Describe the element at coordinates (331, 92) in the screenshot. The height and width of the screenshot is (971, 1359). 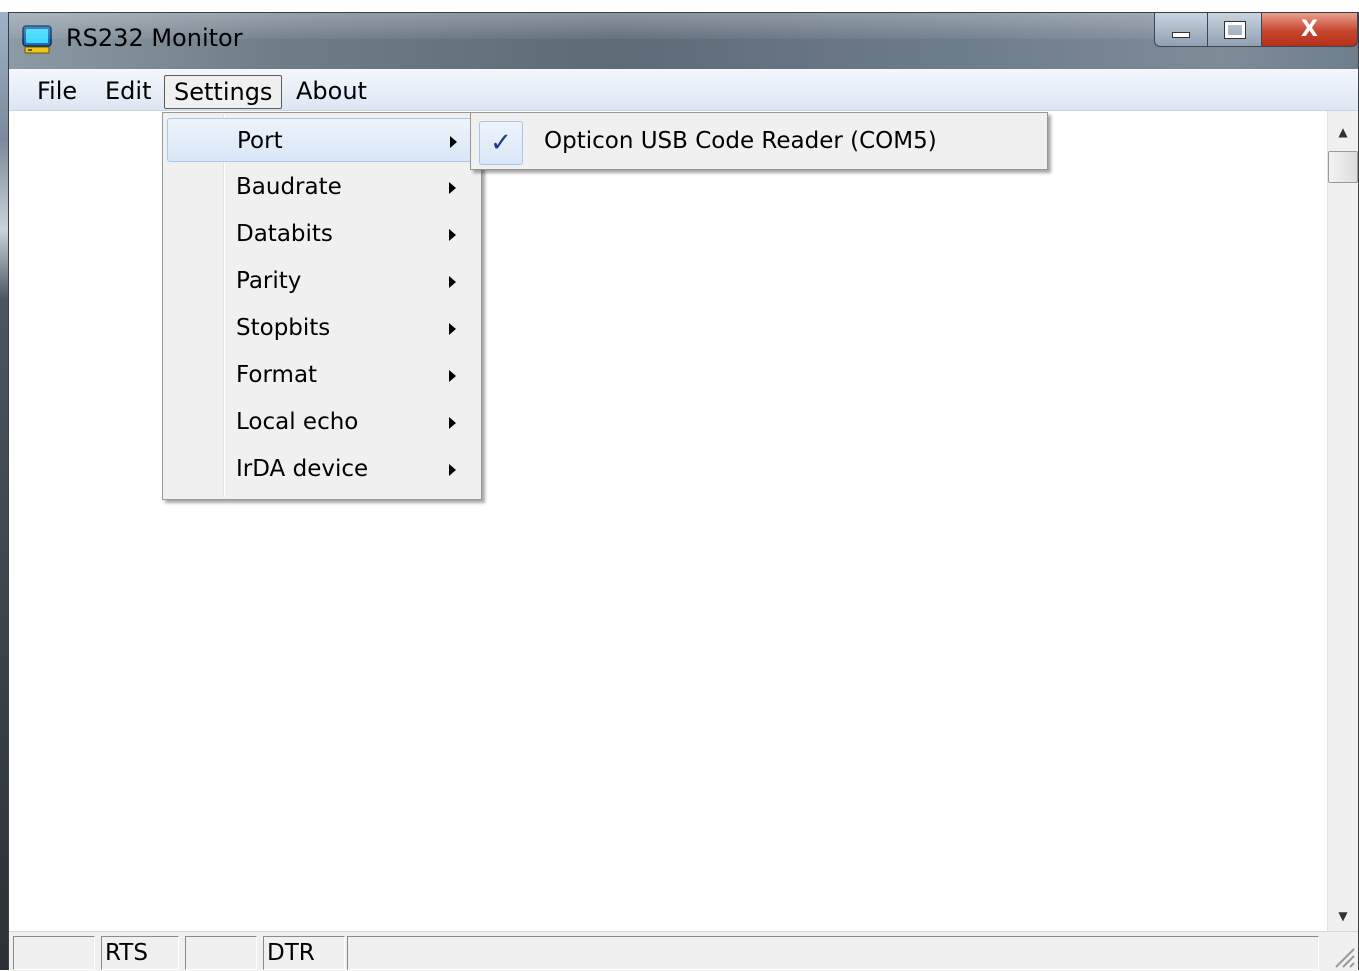
I see `menu-about: About` at that location.